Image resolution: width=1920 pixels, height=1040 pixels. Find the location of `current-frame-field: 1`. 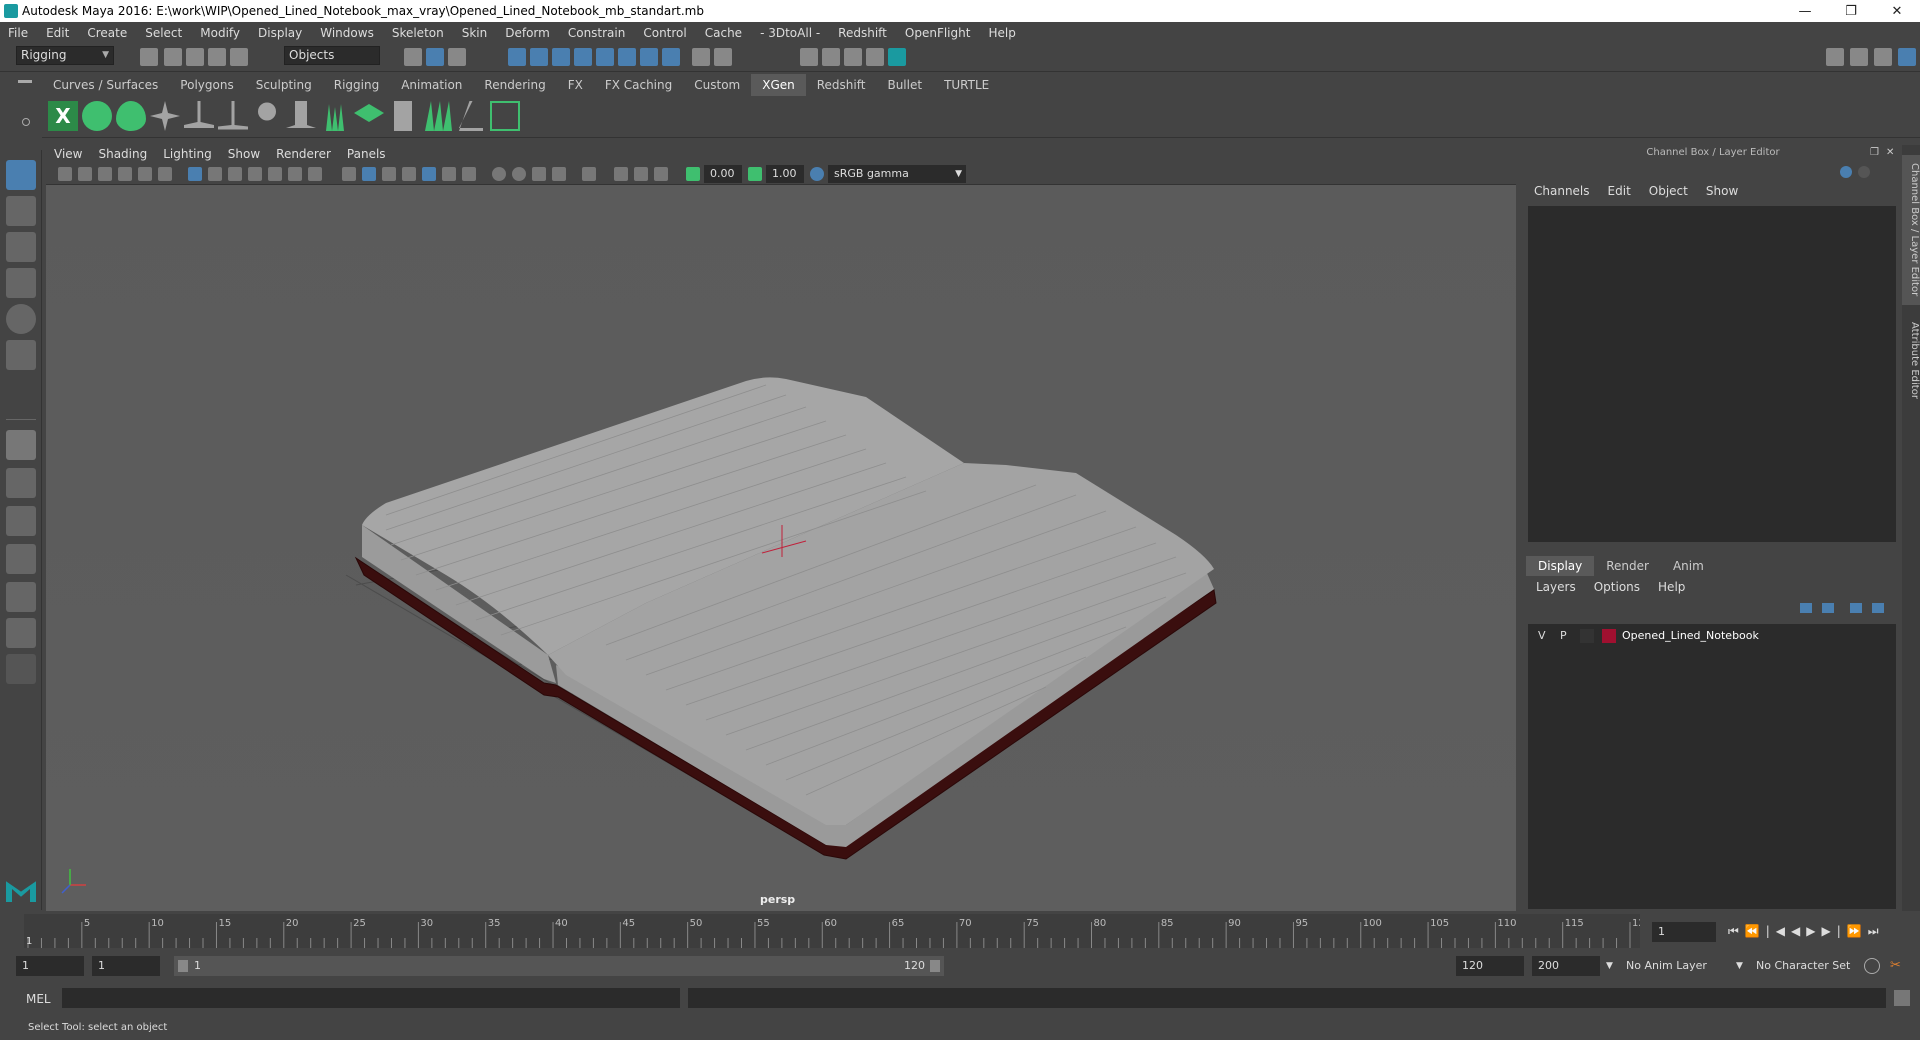

current-frame-field: 1 is located at coordinates (1684, 932).